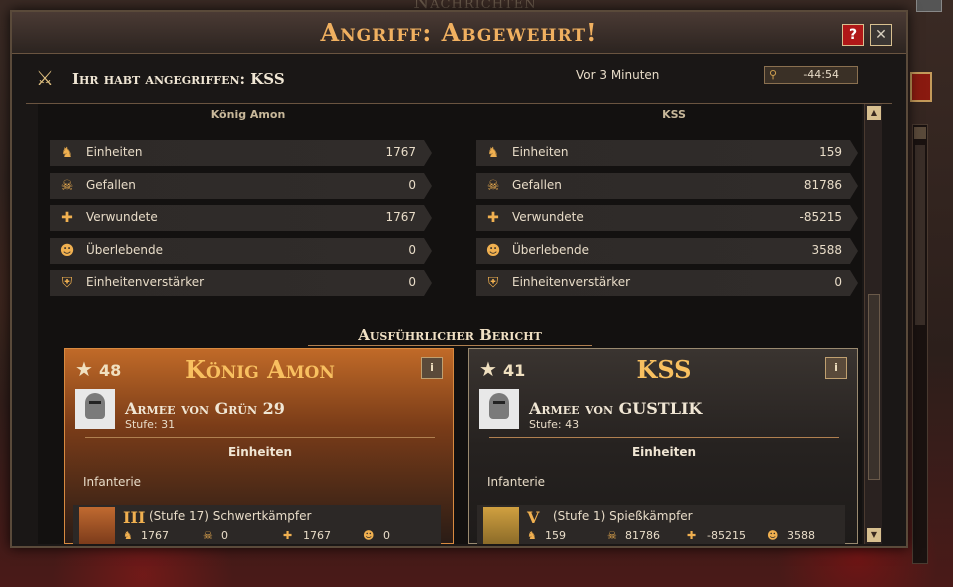  I want to click on unit-name: (Stufe 1) Spießkämpfer, so click(623, 516).